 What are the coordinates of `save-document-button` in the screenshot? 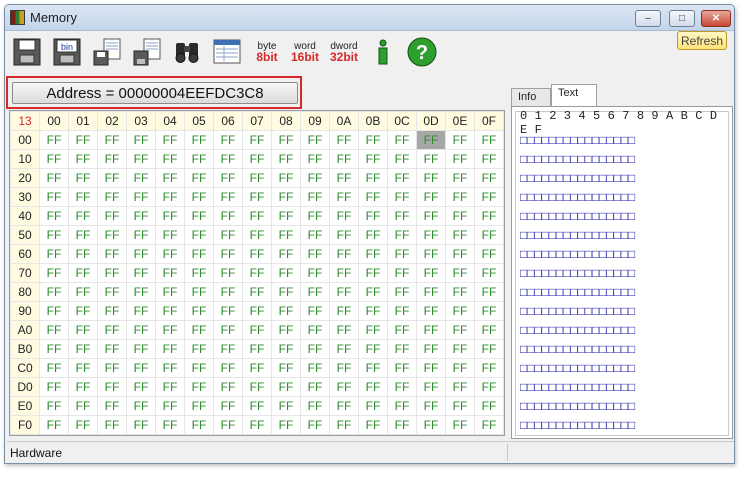 It's located at (107, 52).